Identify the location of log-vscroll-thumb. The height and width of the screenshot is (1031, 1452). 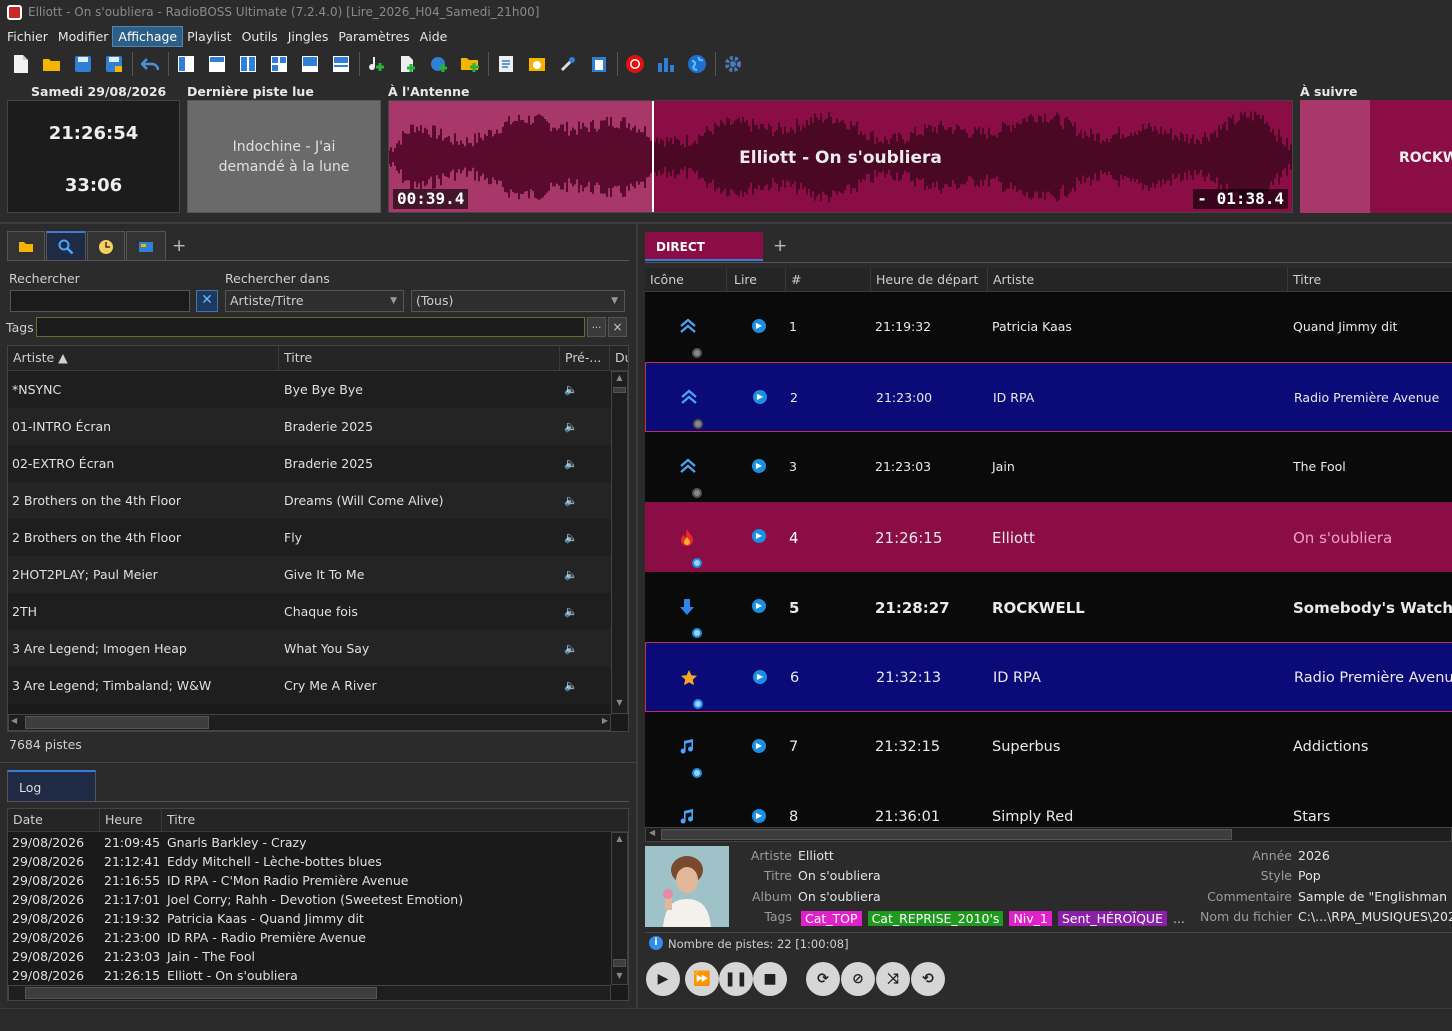
(619, 963).